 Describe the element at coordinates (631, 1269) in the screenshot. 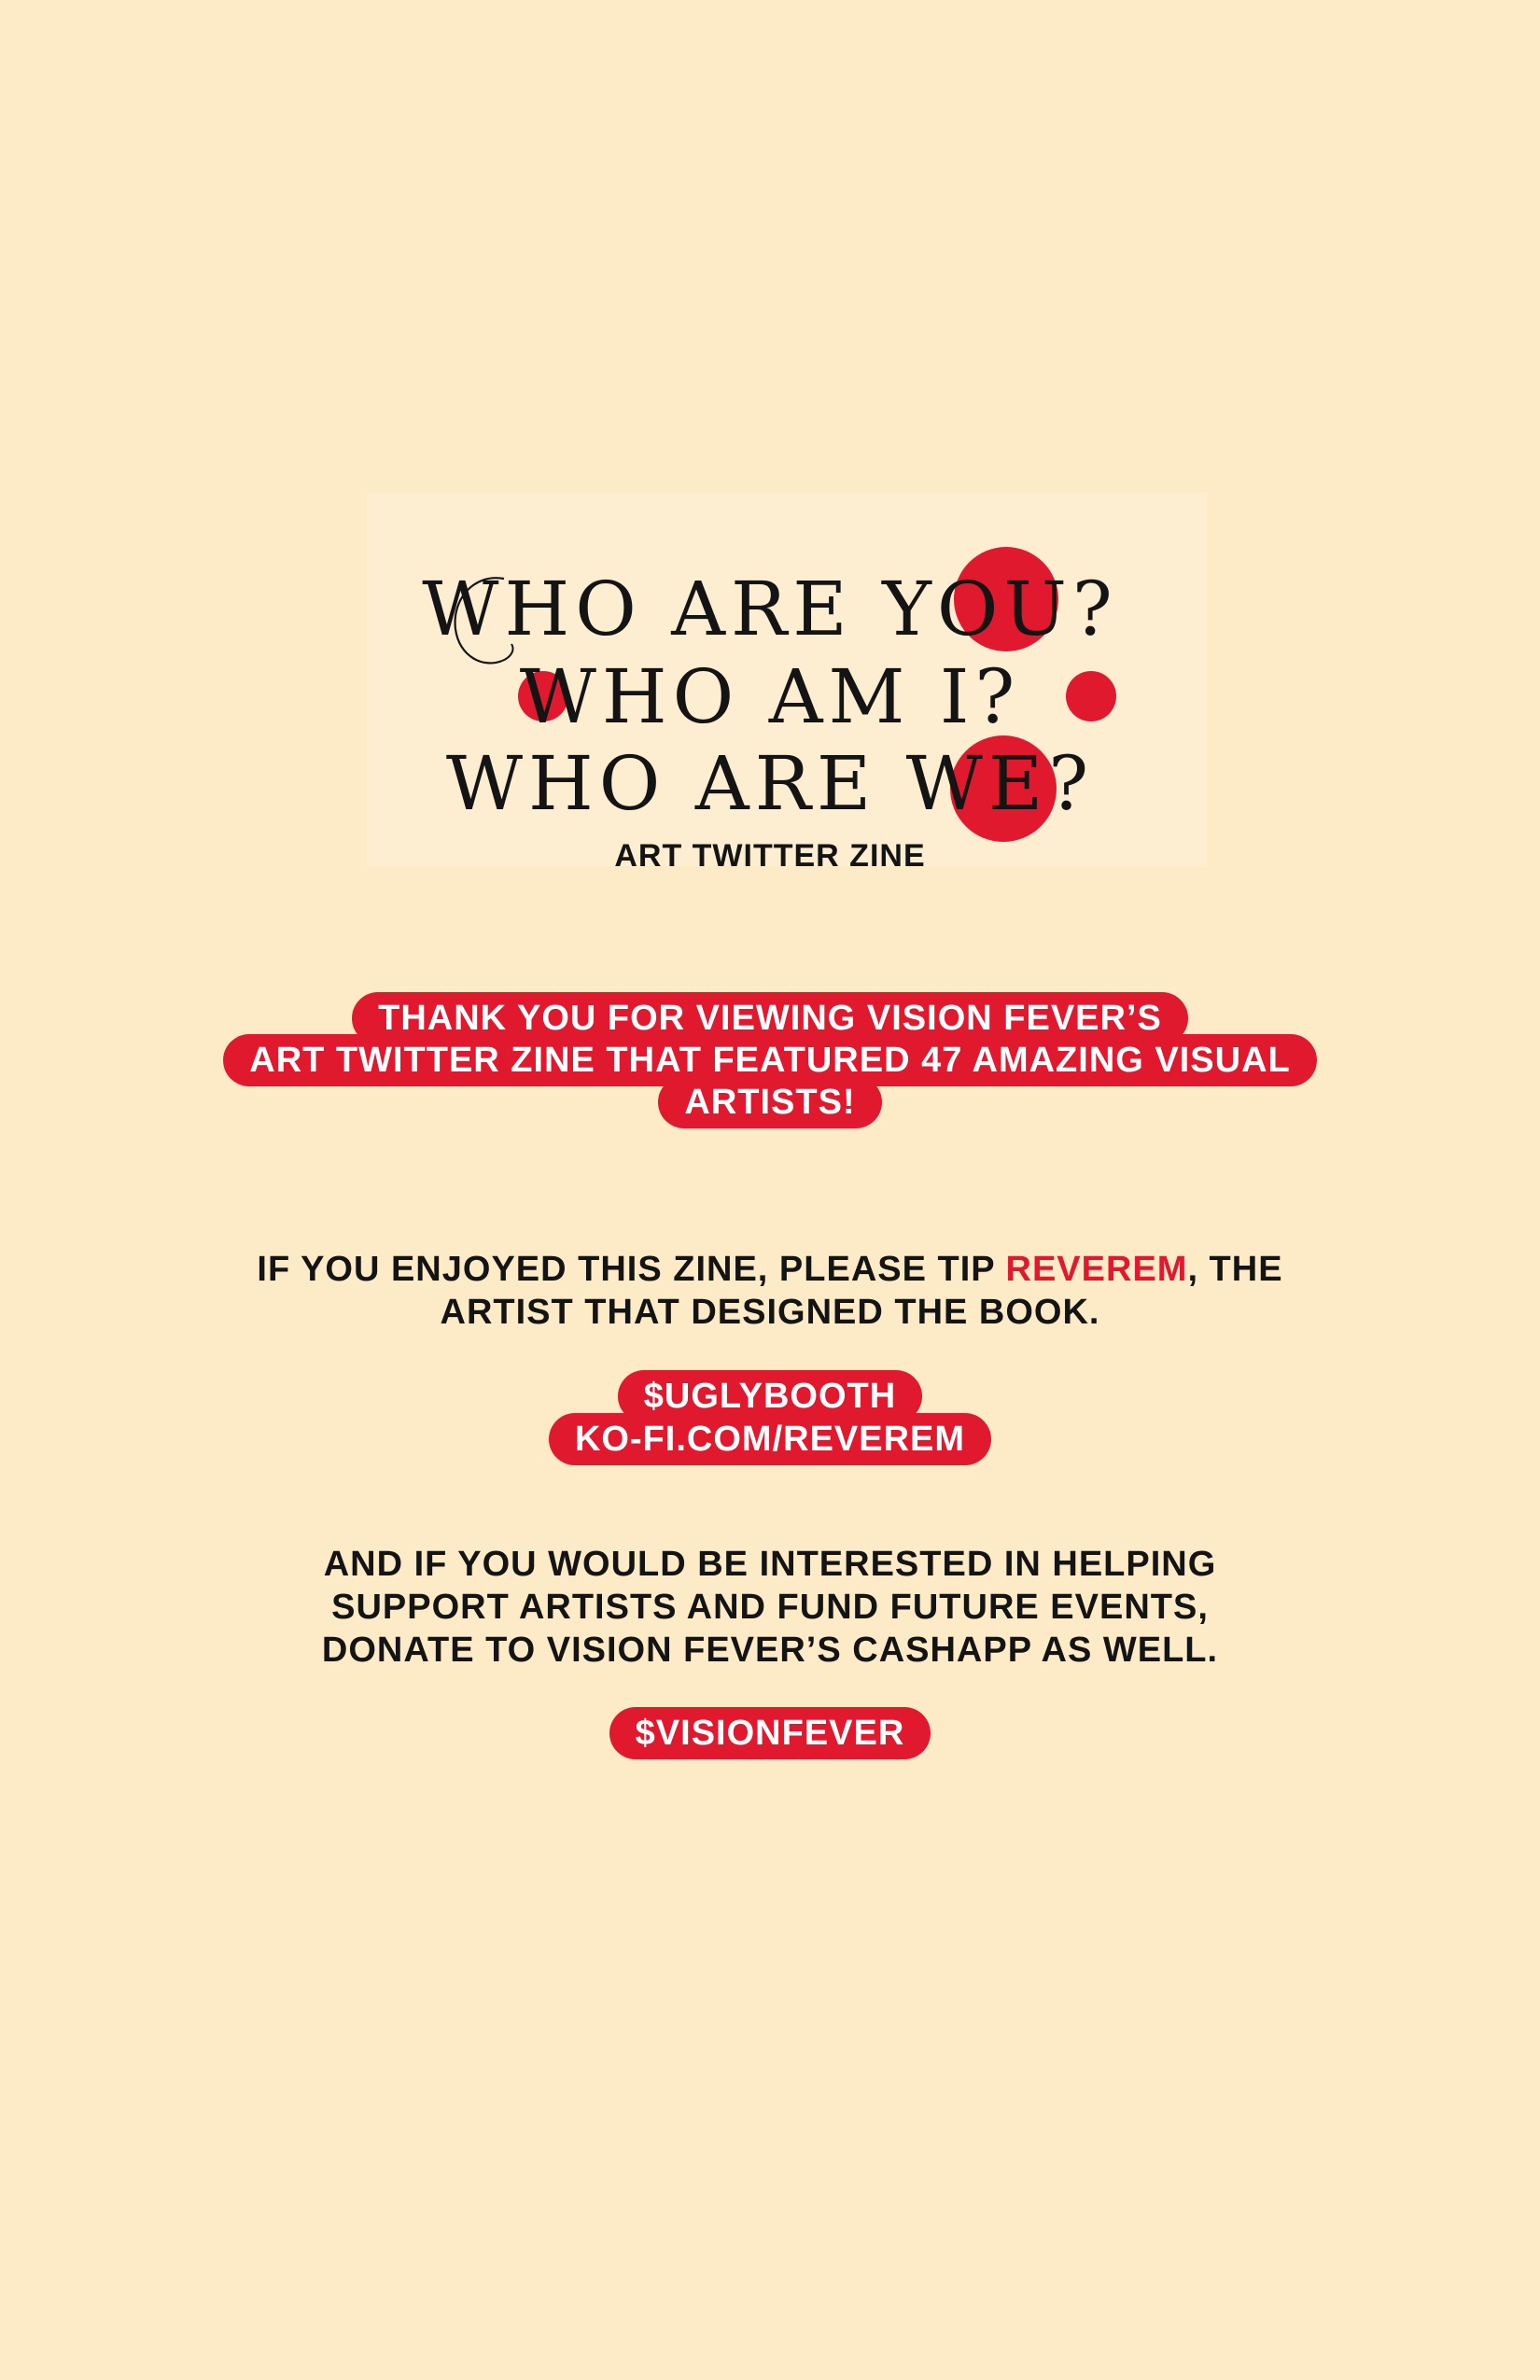

I see `tip-text-before: IF YOU ENJOYED THIS ZINE, PLEASE TIP` at that location.